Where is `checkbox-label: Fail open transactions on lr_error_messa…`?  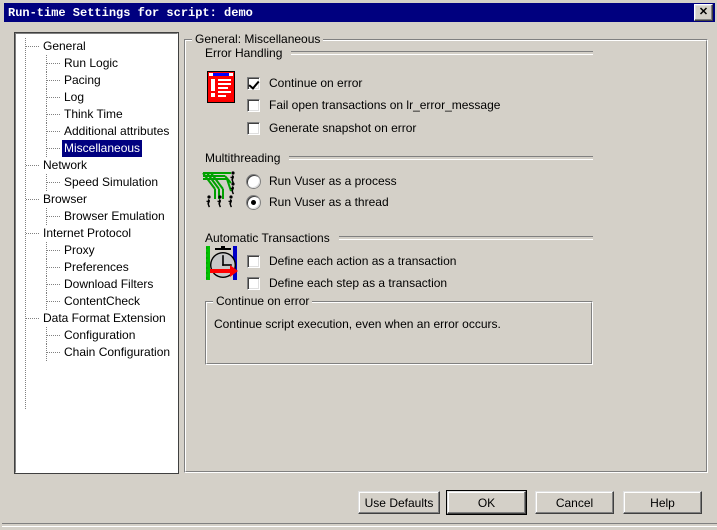 checkbox-label: Fail open transactions on lr_error_messa… is located at coordinates (385, 105).